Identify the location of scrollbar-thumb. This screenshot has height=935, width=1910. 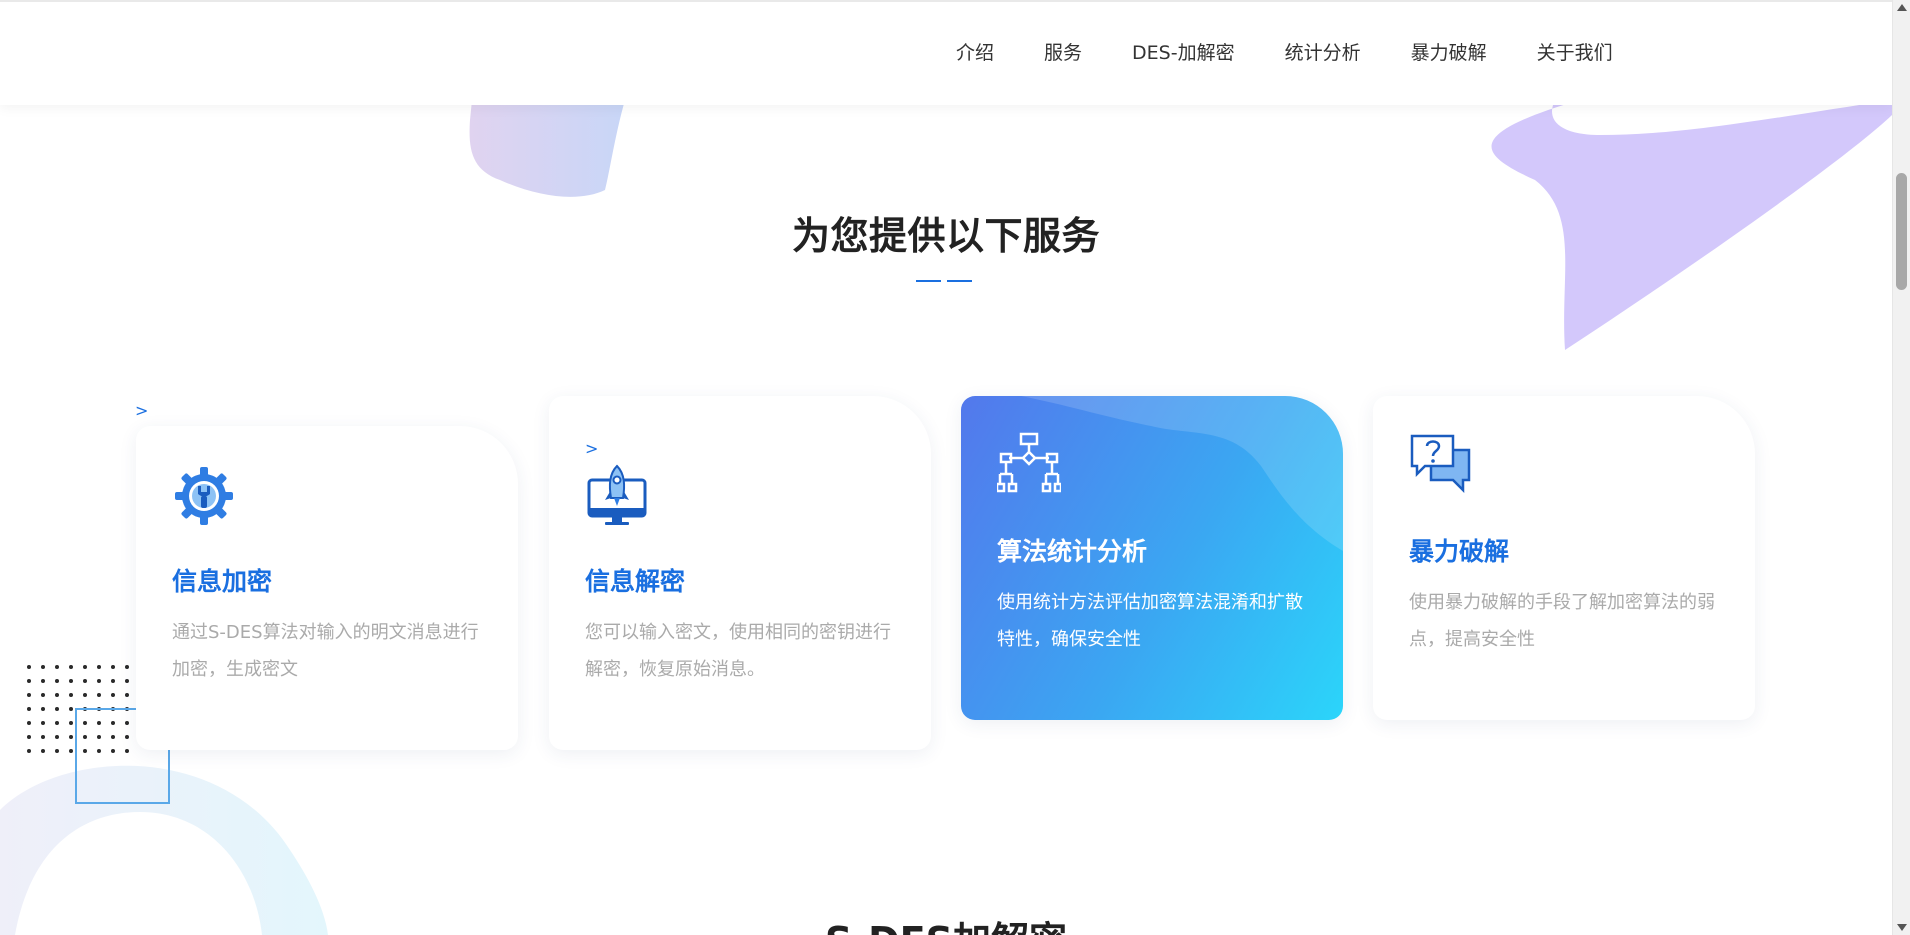
(1901, 231).